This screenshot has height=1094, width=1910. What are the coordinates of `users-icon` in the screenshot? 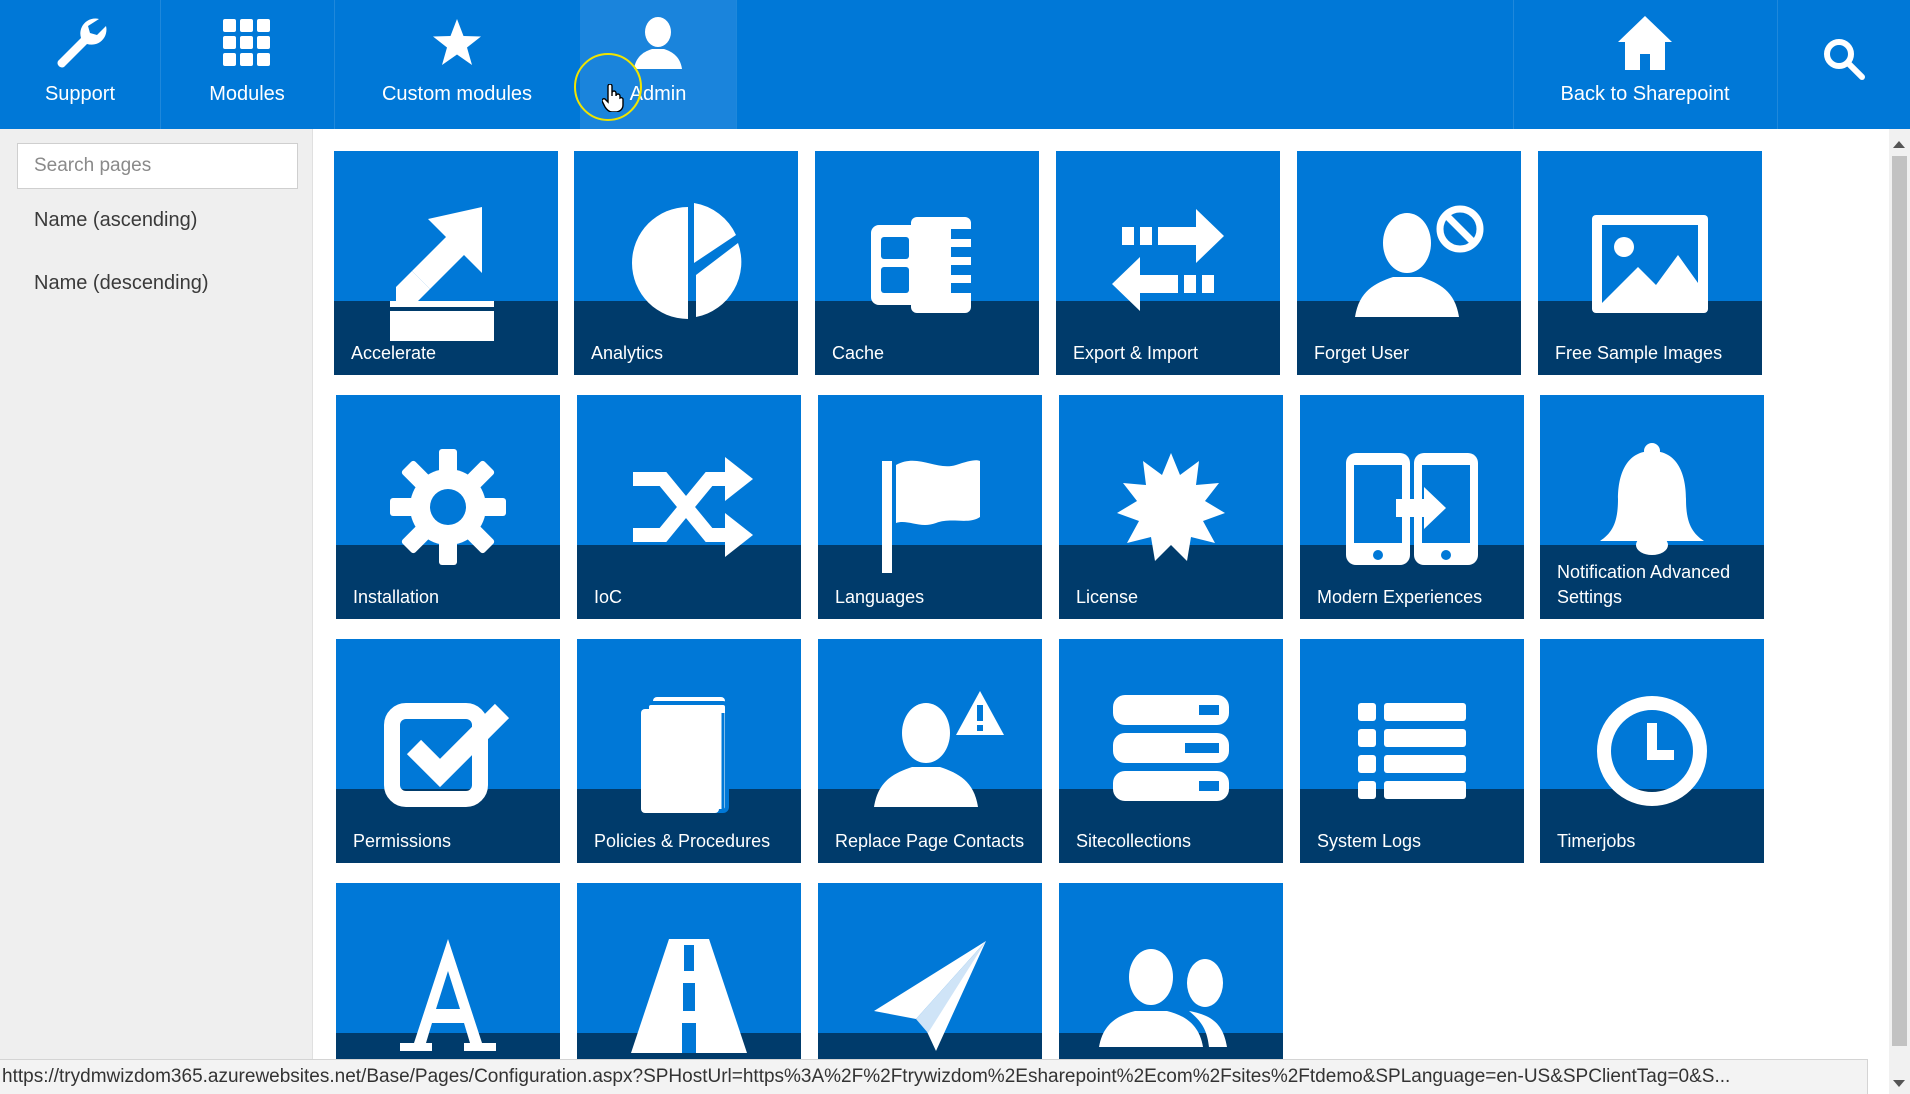 It's located at (1163, 998).